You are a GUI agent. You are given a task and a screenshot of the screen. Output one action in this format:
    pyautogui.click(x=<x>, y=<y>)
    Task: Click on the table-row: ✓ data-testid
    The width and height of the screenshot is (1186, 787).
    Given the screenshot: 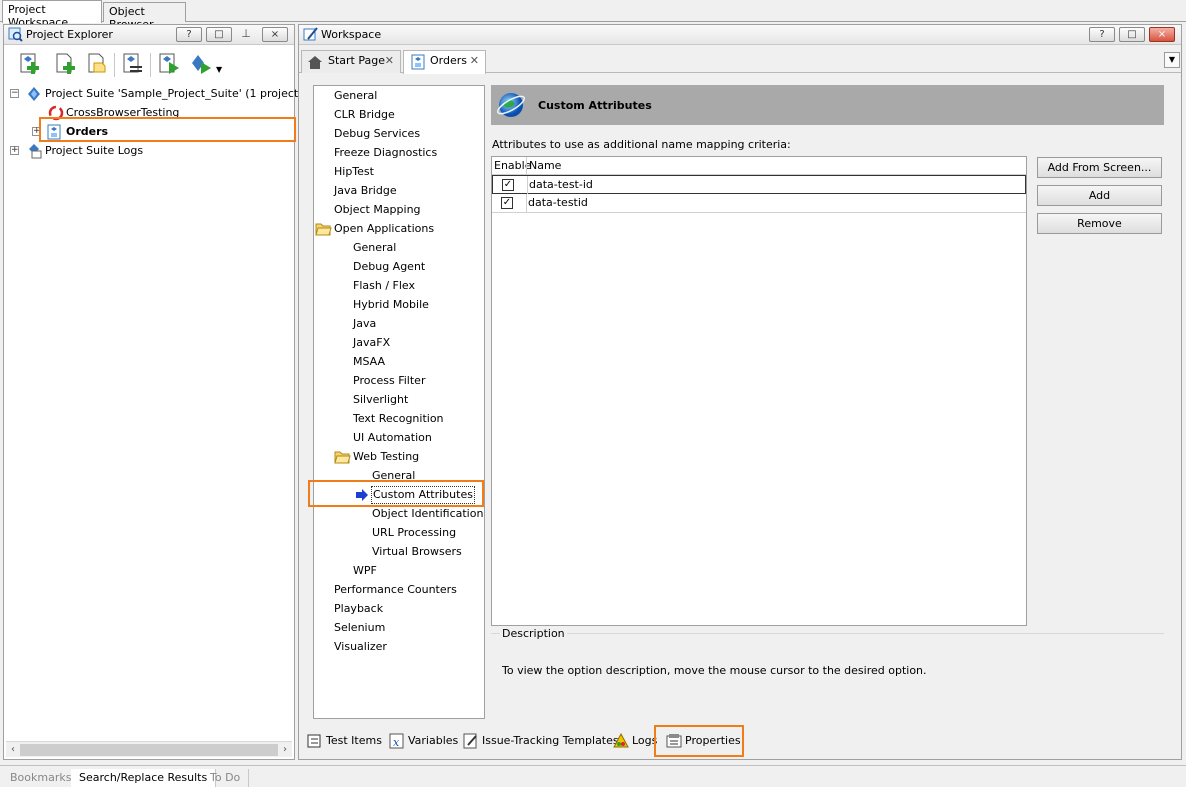 What is the action you would take?
    pyautogui.click(x=759, y=203)
    